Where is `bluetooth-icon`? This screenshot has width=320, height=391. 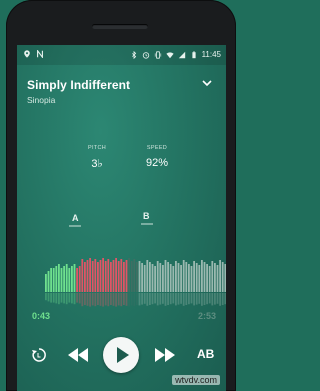
bluetooth-icon is located at coordinates (133, 54).